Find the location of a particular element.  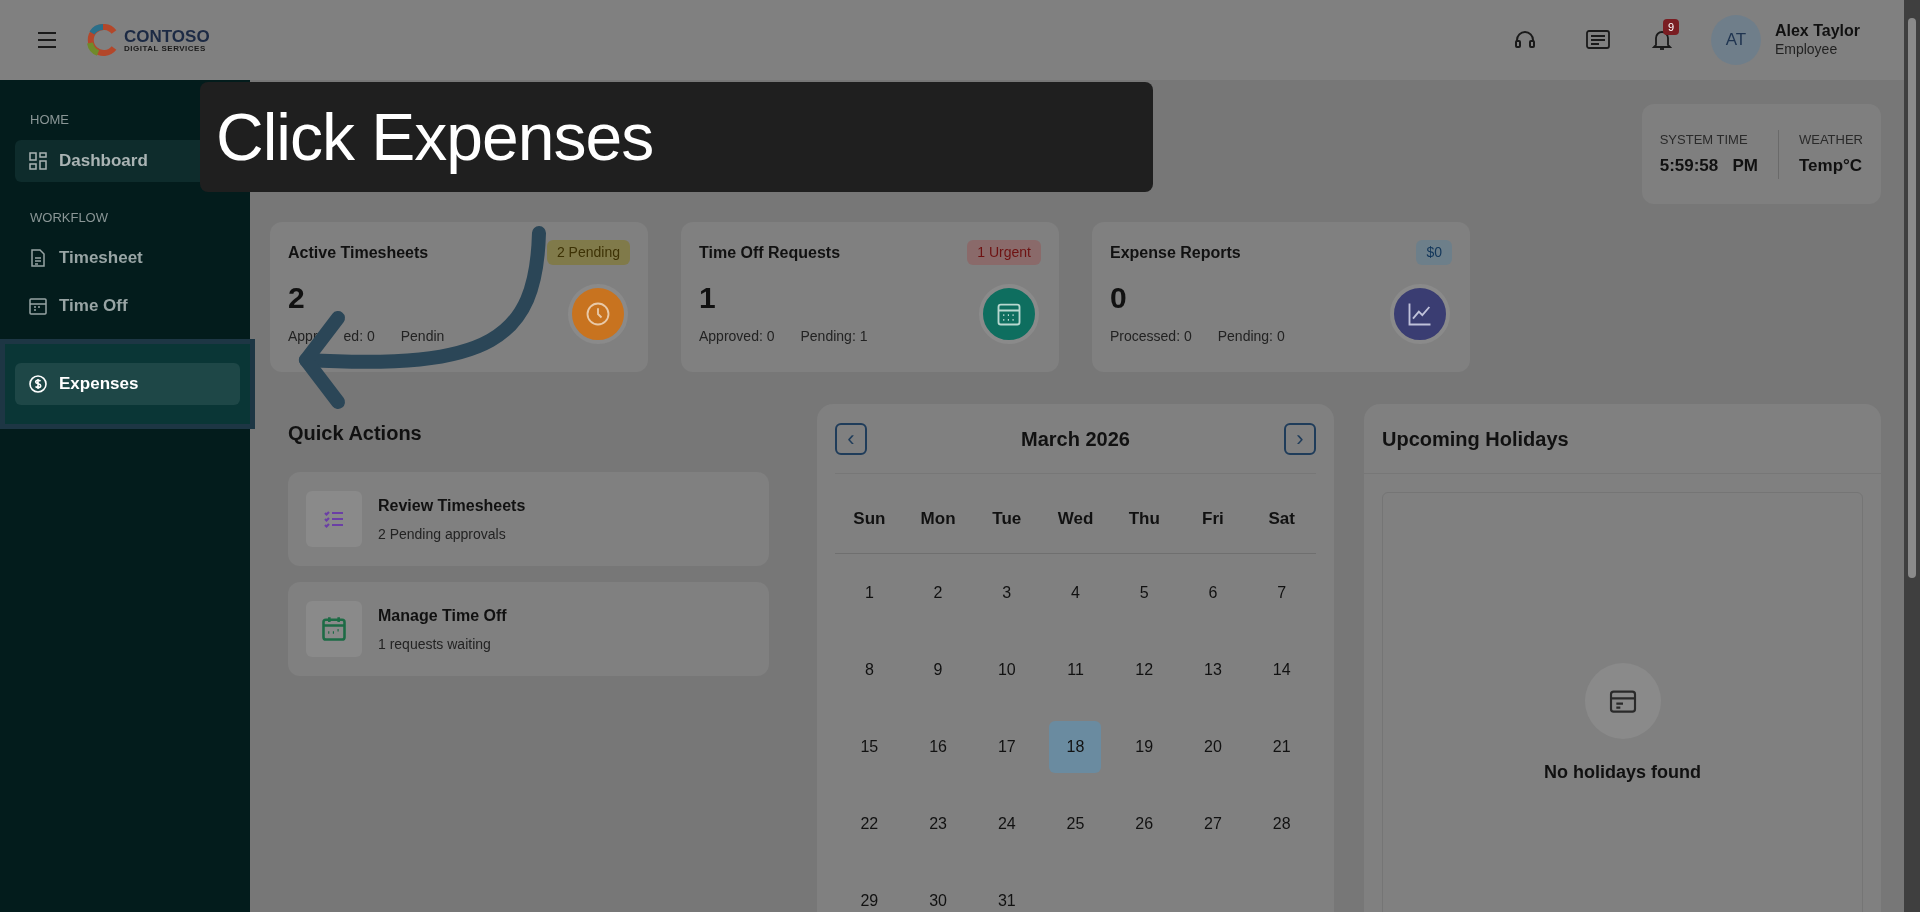

weekday-label: Fri is located at coordinates (1213, 518).